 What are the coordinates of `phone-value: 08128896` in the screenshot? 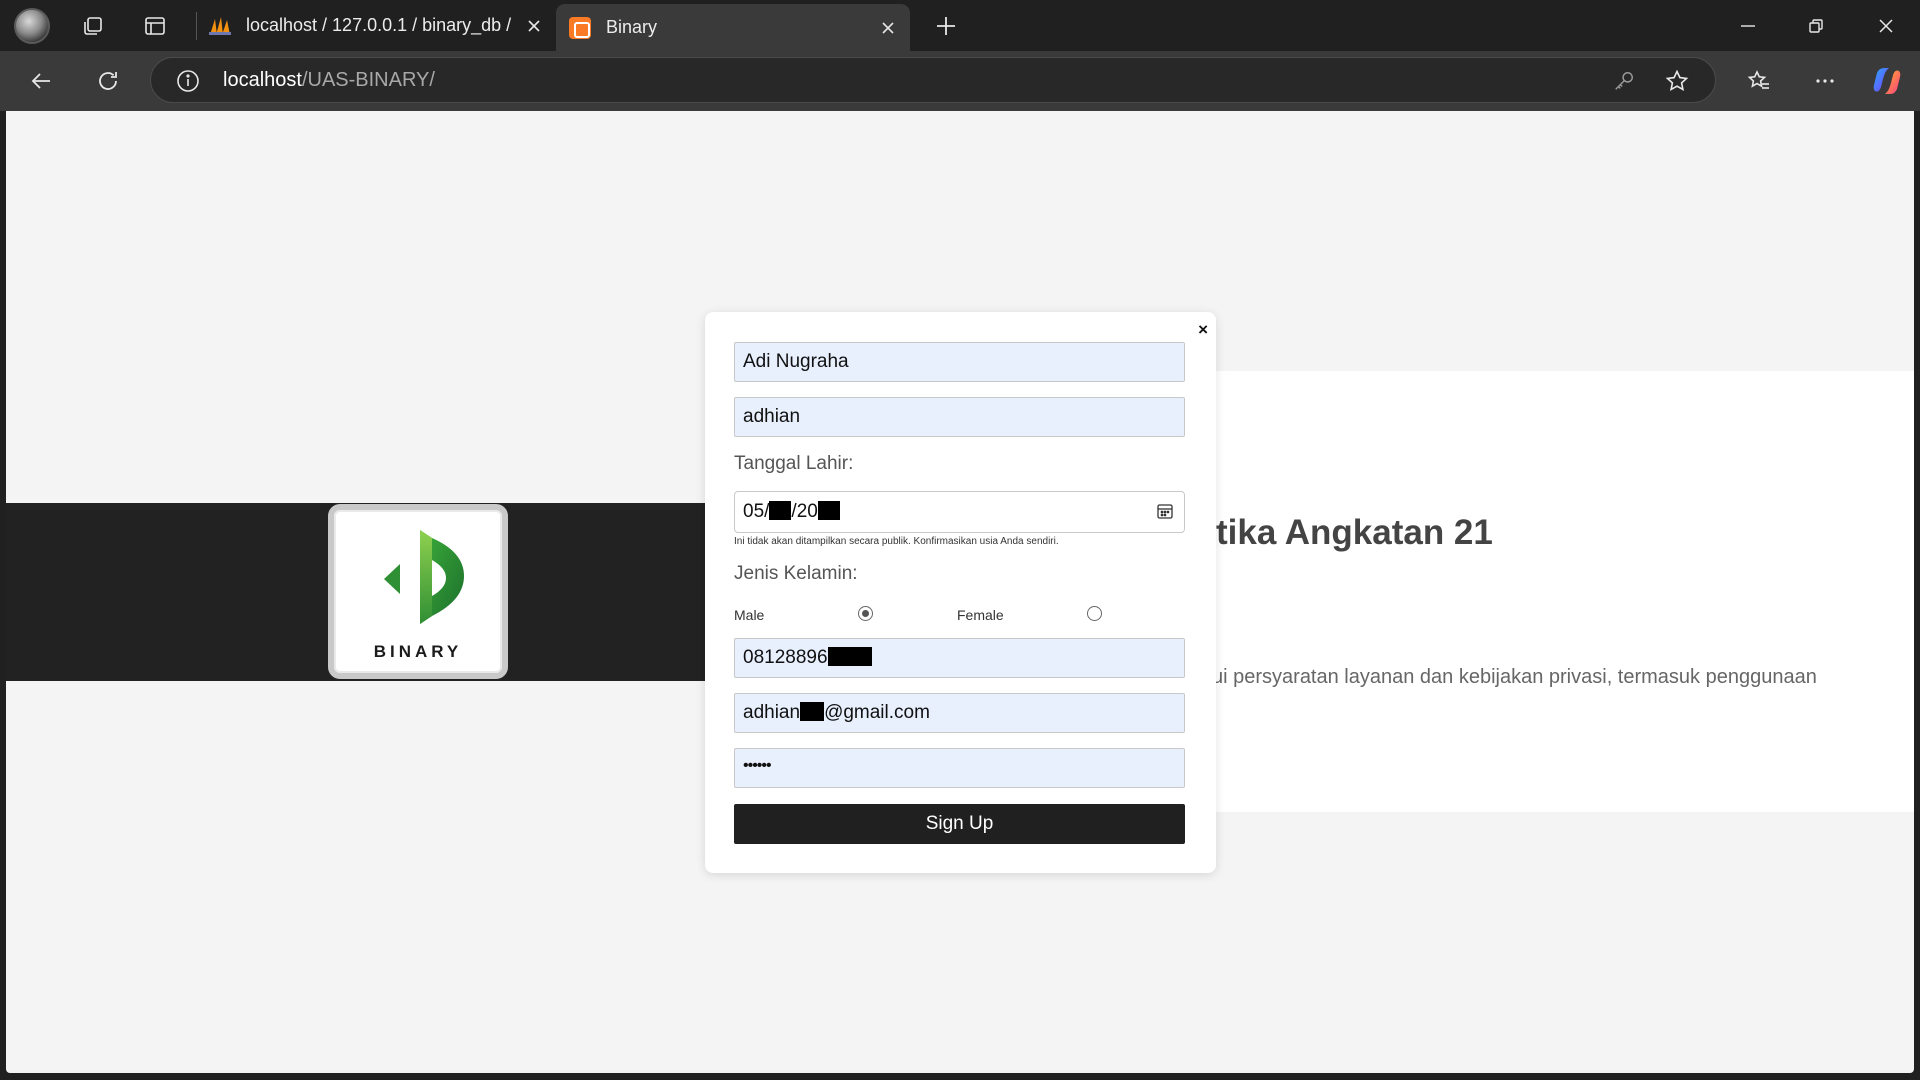 It's located at (785, 657).